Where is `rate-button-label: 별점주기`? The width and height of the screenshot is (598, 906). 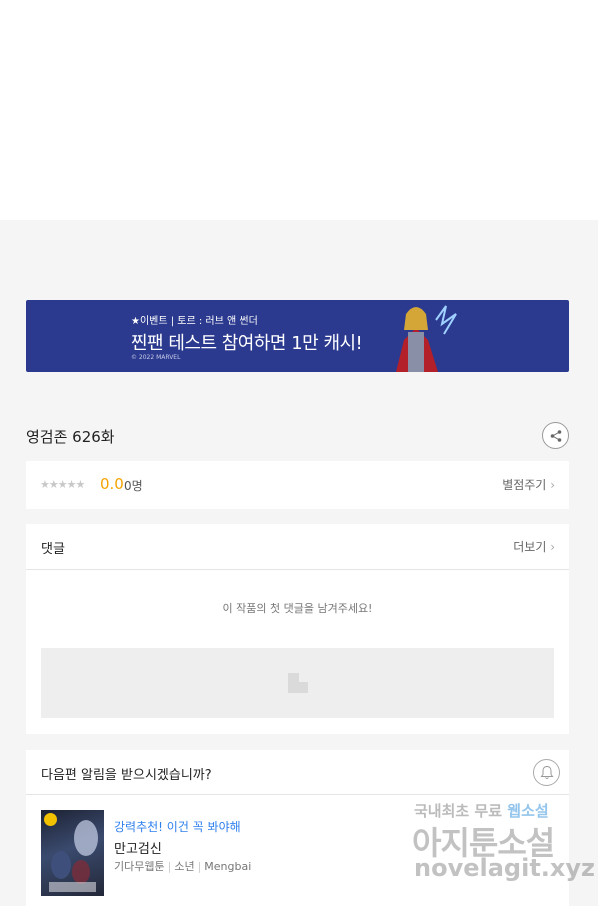 rate-button-label: 별점주기 is located at coordinates (524, 485).